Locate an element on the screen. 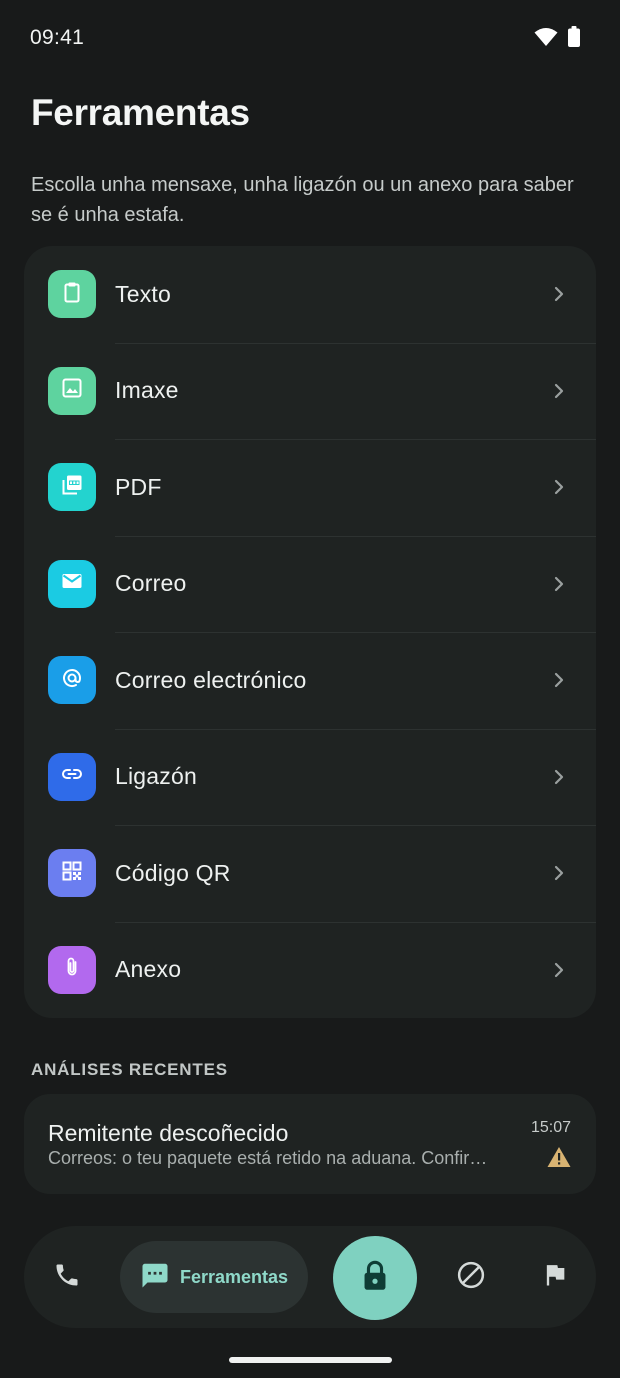 Image resolution: width=620 pixels, height=1378 pixels. tool-item-email: Correo electrónico is located at coordinates (310, 680).